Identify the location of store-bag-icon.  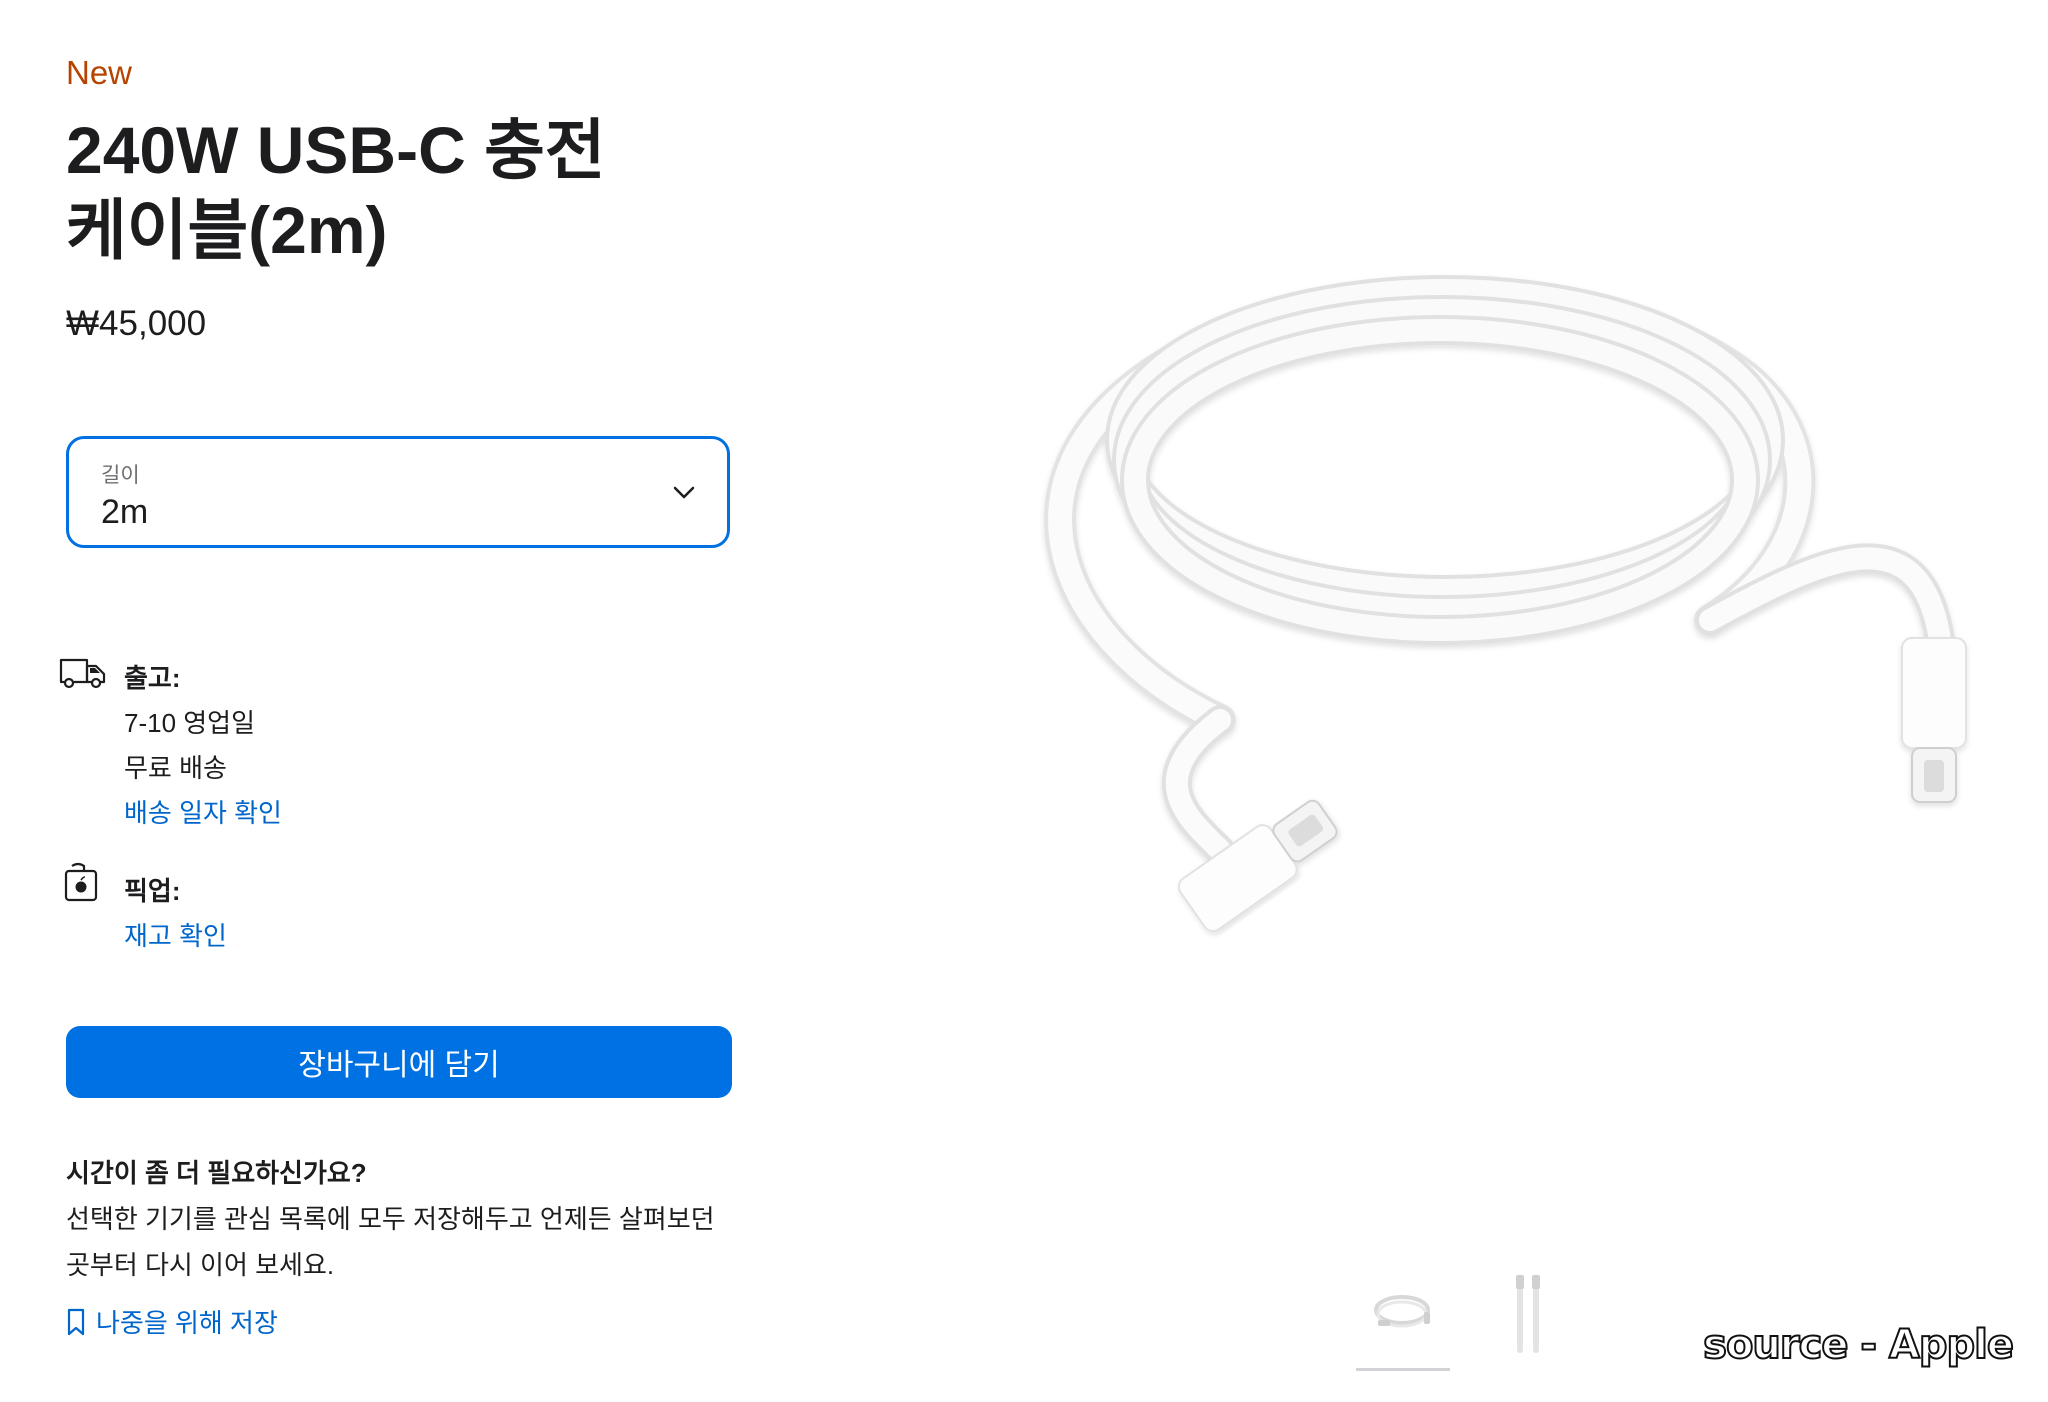
(81, 882).